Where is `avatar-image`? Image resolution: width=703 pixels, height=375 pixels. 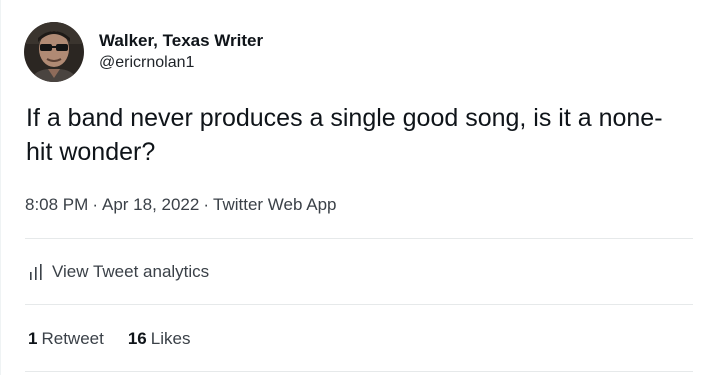
avatar-image is located at coordinates (54, 52).